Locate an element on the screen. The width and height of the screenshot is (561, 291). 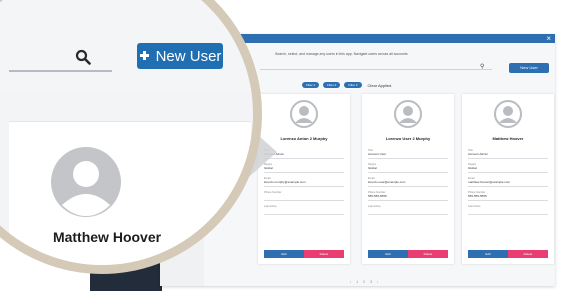
close-icon: × is located at coordinates (548, 38).